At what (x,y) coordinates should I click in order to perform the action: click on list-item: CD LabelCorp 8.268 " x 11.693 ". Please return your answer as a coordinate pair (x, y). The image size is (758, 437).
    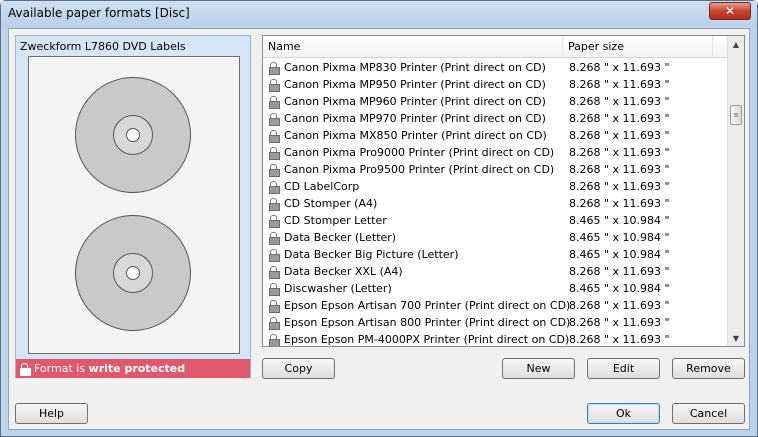
    Looking at the image, I should click on (496, 186).